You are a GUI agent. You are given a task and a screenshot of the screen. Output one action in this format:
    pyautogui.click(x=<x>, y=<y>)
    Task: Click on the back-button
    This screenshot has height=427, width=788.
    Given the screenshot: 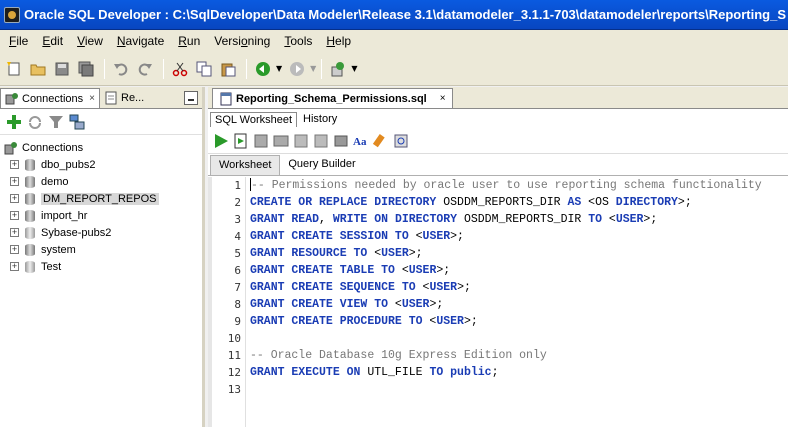 What is the action you would take?
    pyautogui.click(x=263, y=69)
    